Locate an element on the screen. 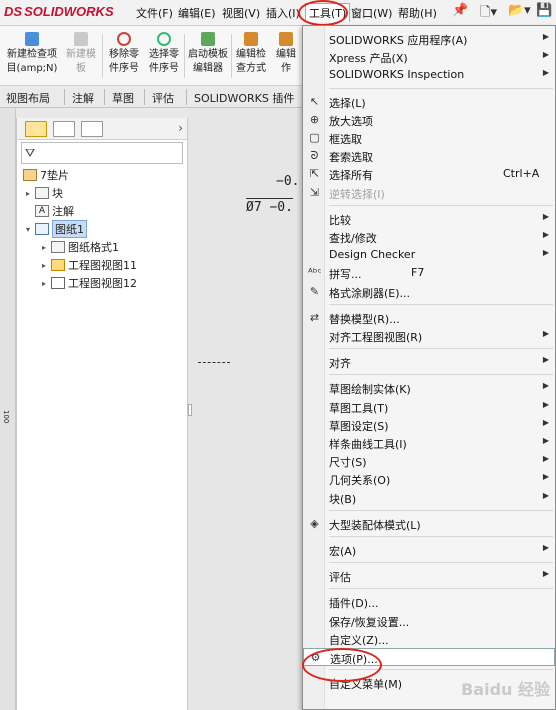 The height and width of the screenshot is (710, 556). menu-item-label: 草图设定(S) is located at coordinates (359, 426).